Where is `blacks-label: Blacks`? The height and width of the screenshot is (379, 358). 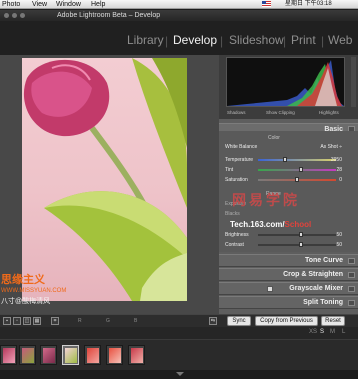
blacks-label: Blacks is located at coordinates (232, 214).